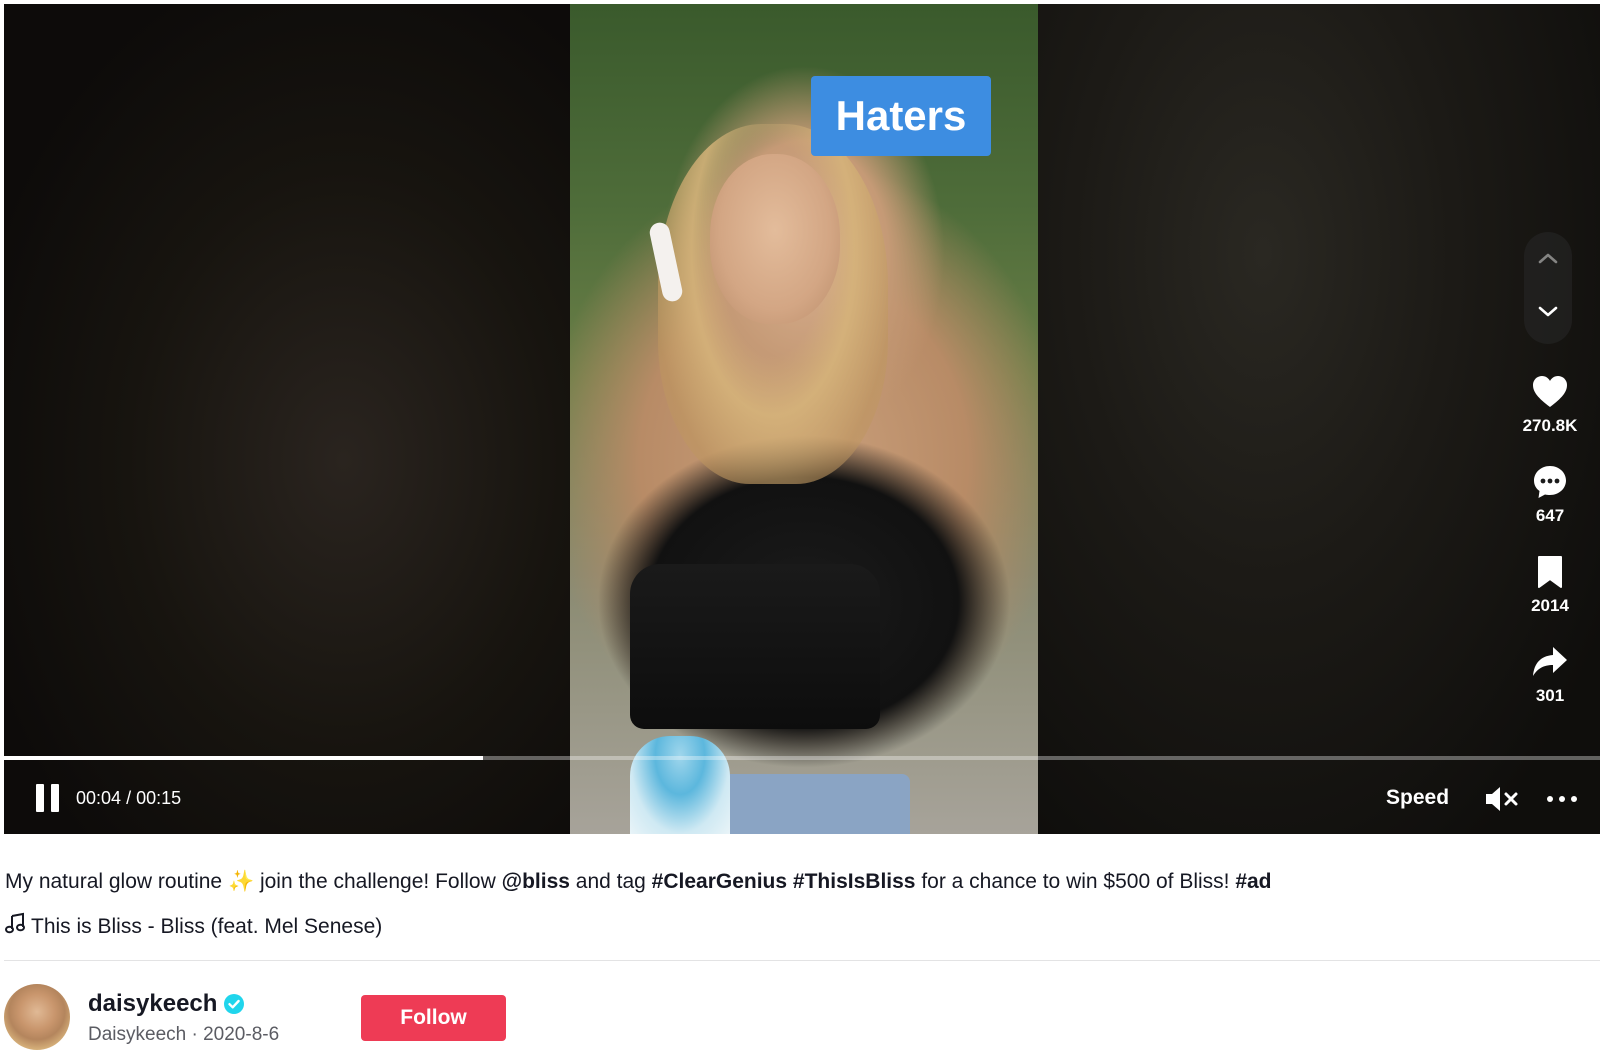  Describe the element at coordinates (1550, 425) in the screenshot. I see `like-count: 270.8K` at that location.